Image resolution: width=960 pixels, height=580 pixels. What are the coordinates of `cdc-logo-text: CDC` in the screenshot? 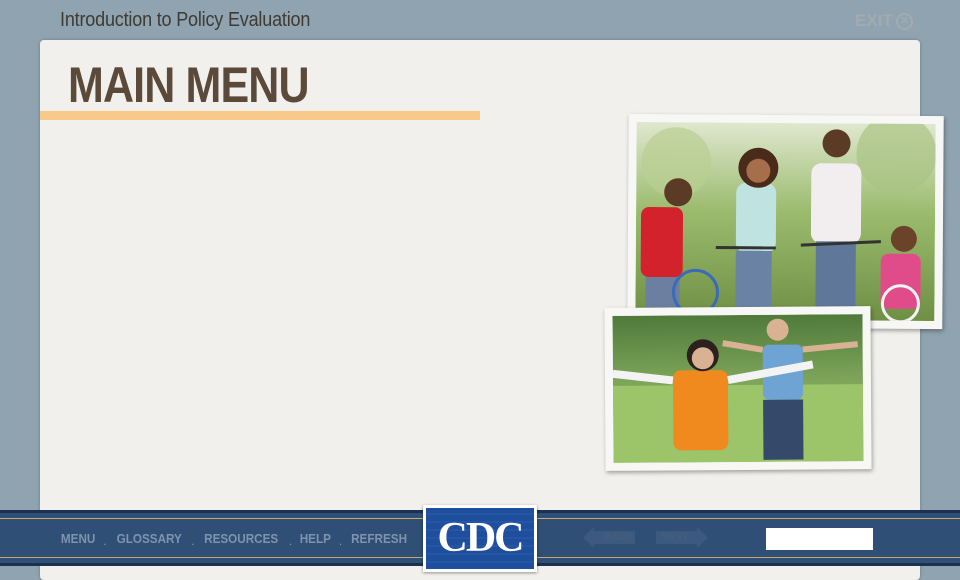 It's located at (481, 538).